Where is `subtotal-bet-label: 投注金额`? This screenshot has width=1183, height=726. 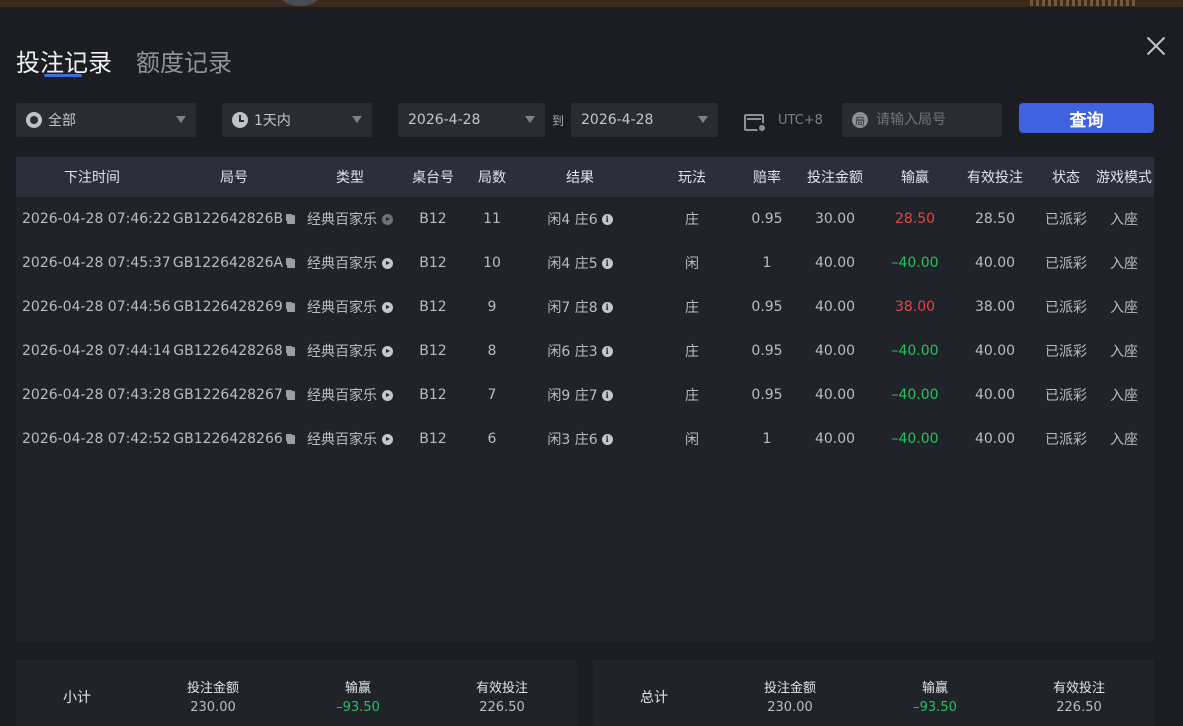 subtotal-bet-label: 投注金额 is located at coordinates (212, 688).